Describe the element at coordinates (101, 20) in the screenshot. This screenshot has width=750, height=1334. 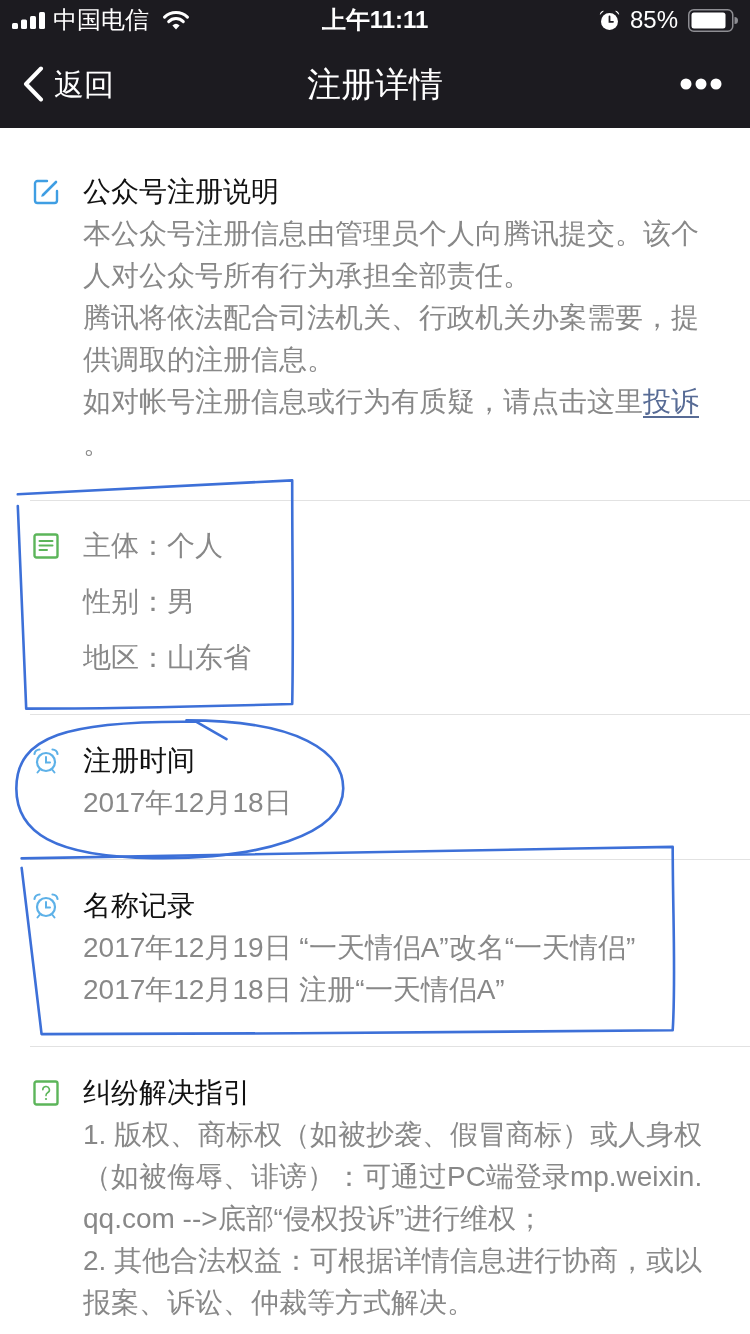
I see `carrier-name: 中国电信` at that location.